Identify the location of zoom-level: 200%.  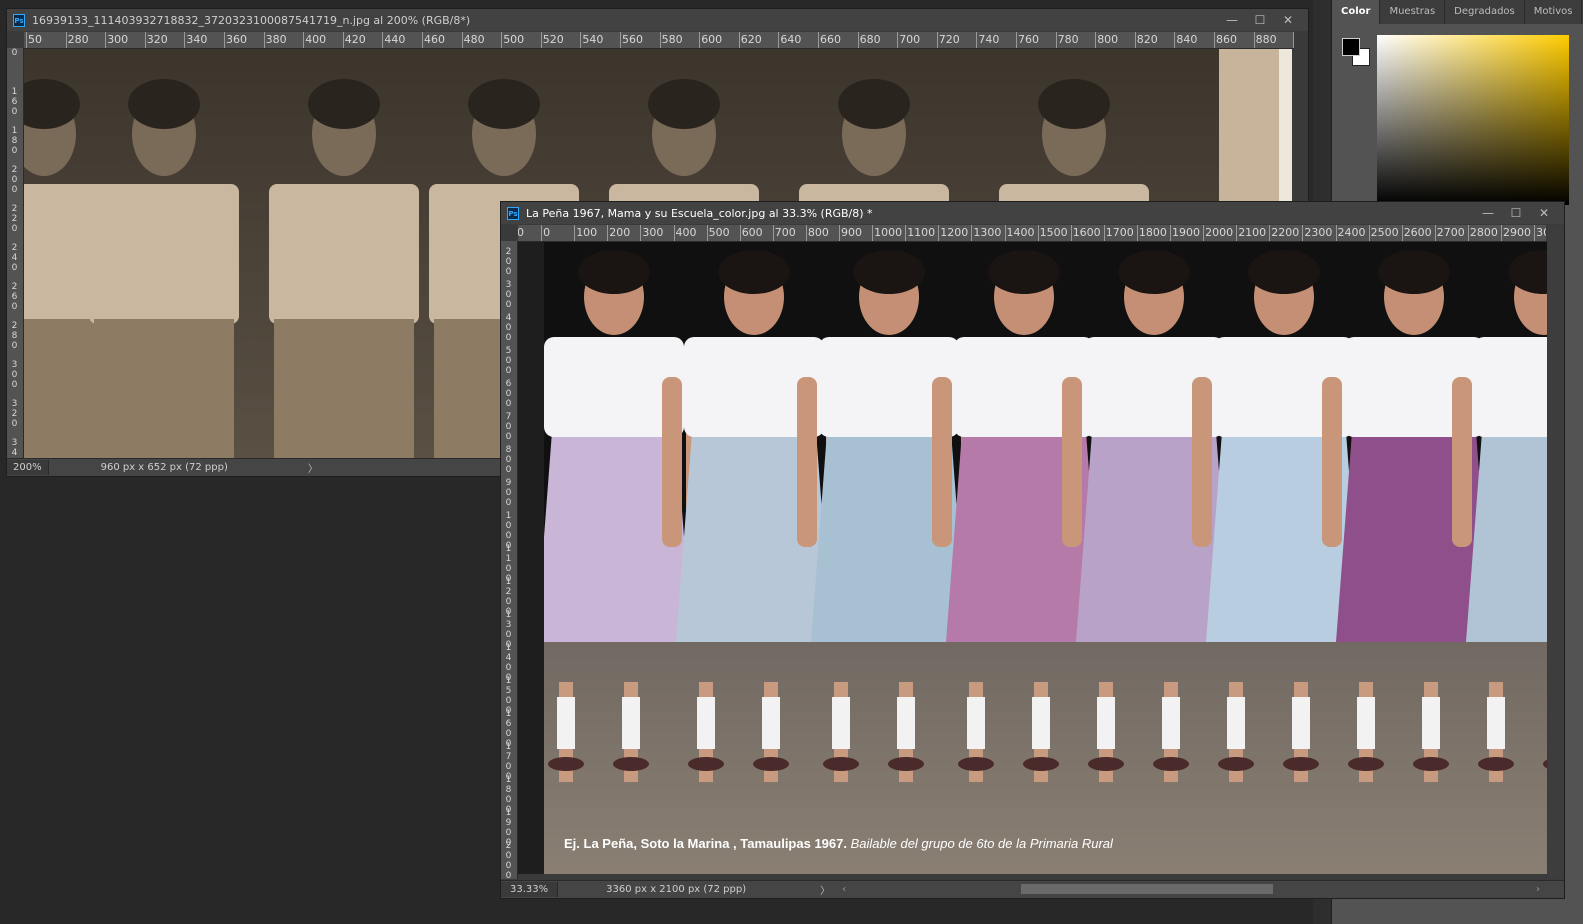
(28, 467).